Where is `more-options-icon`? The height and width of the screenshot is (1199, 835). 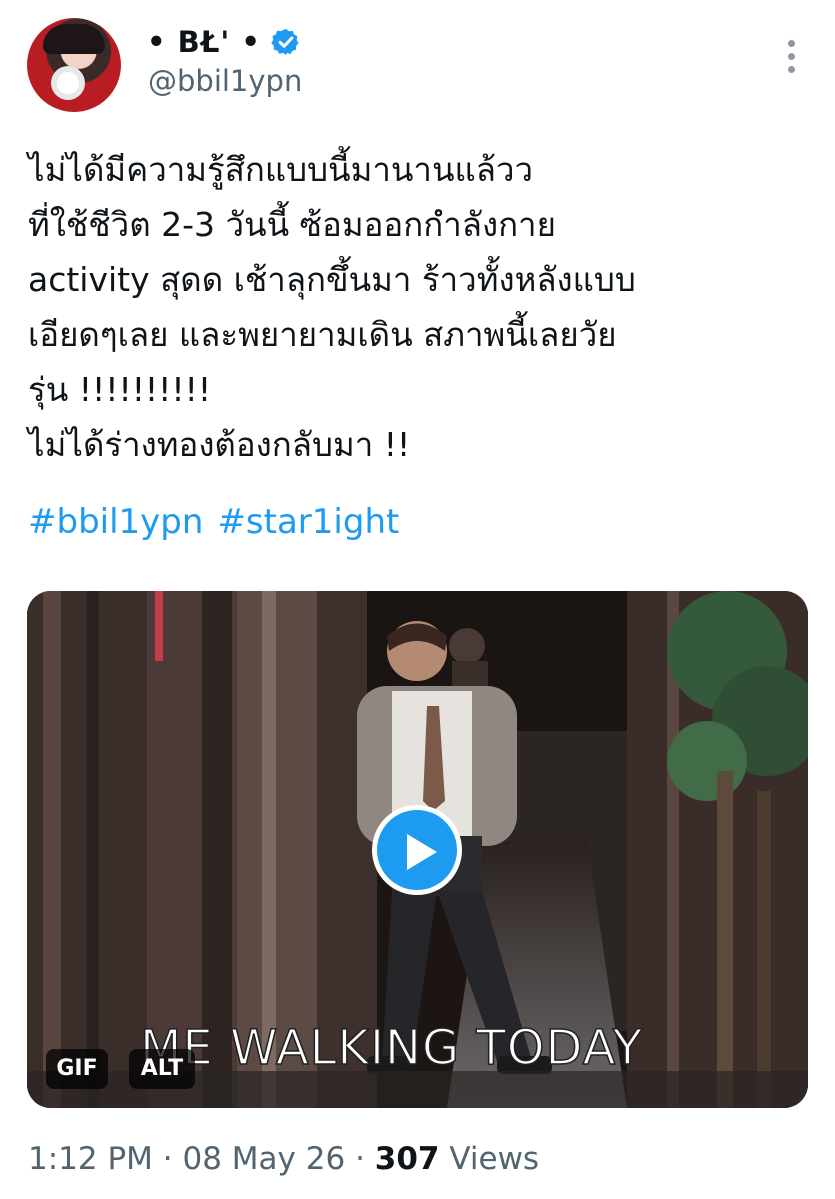 more-options-icon is located at coordinates (792, 56).